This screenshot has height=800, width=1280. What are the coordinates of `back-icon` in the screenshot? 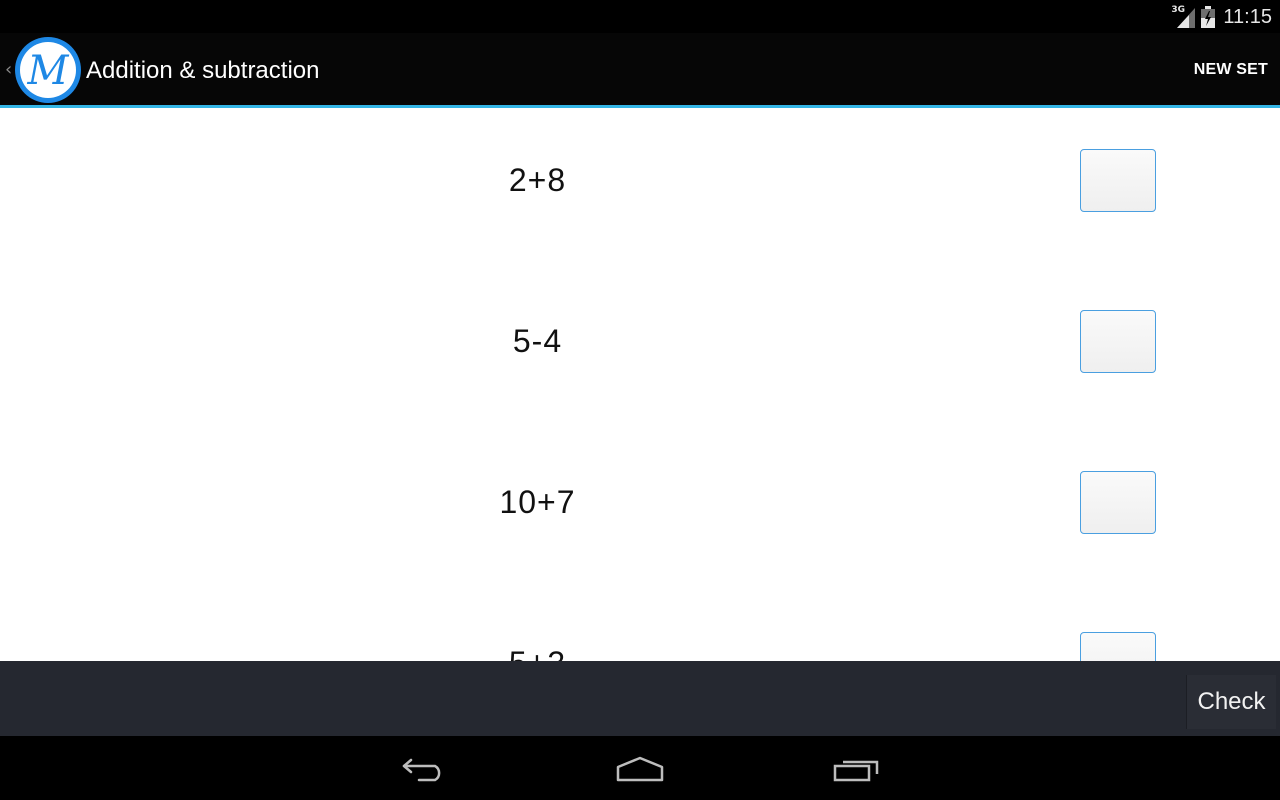 It's located at (424, 769).